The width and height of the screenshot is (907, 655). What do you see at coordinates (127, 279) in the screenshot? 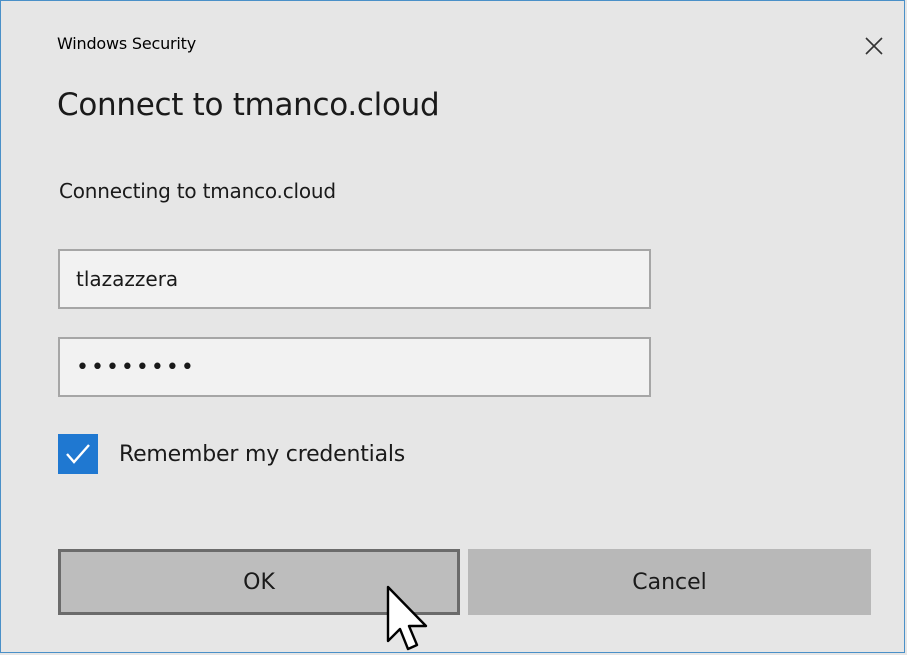
I see `username-value: tlazazzera` at bounding box center [127, 279].